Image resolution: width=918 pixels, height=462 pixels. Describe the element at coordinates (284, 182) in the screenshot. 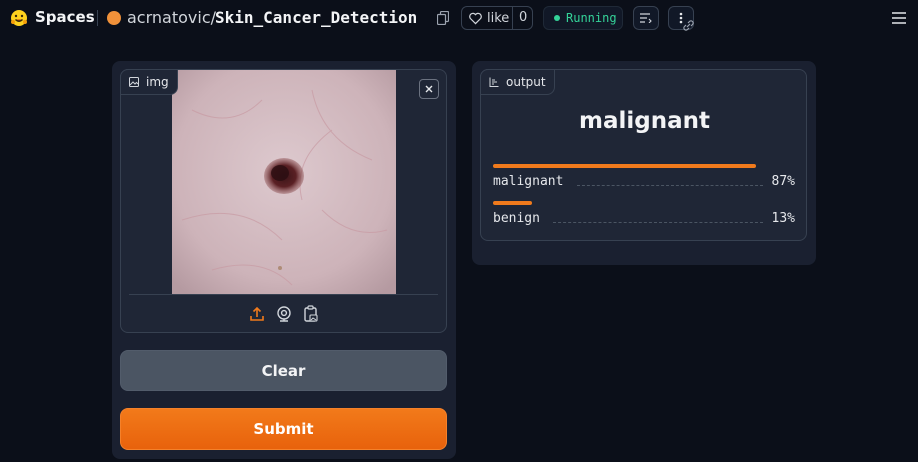

I see `skin-lesion-image` at that location.